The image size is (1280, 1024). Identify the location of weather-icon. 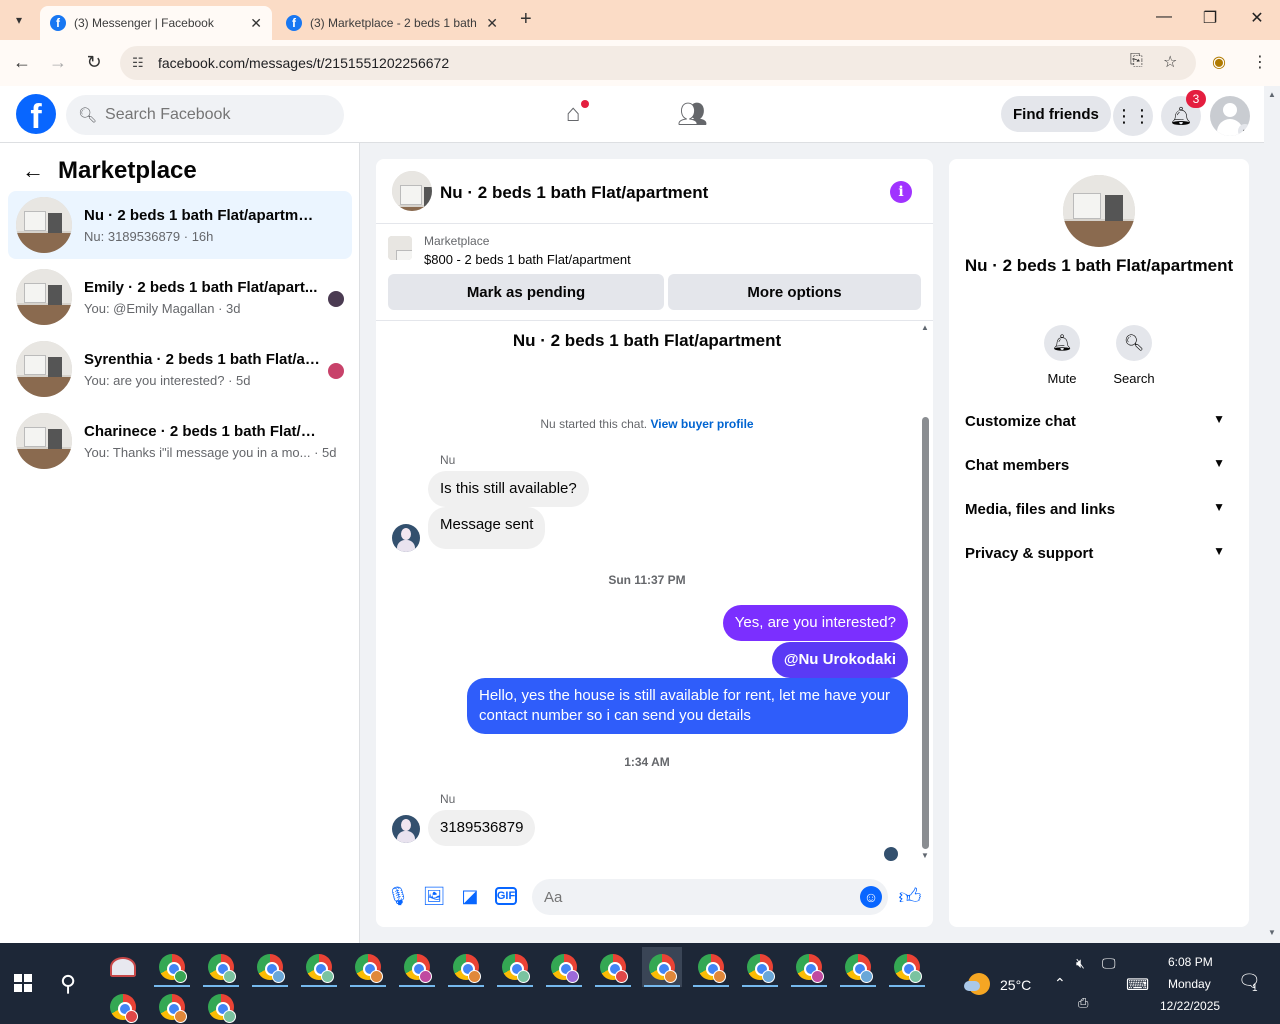
(977, 984).